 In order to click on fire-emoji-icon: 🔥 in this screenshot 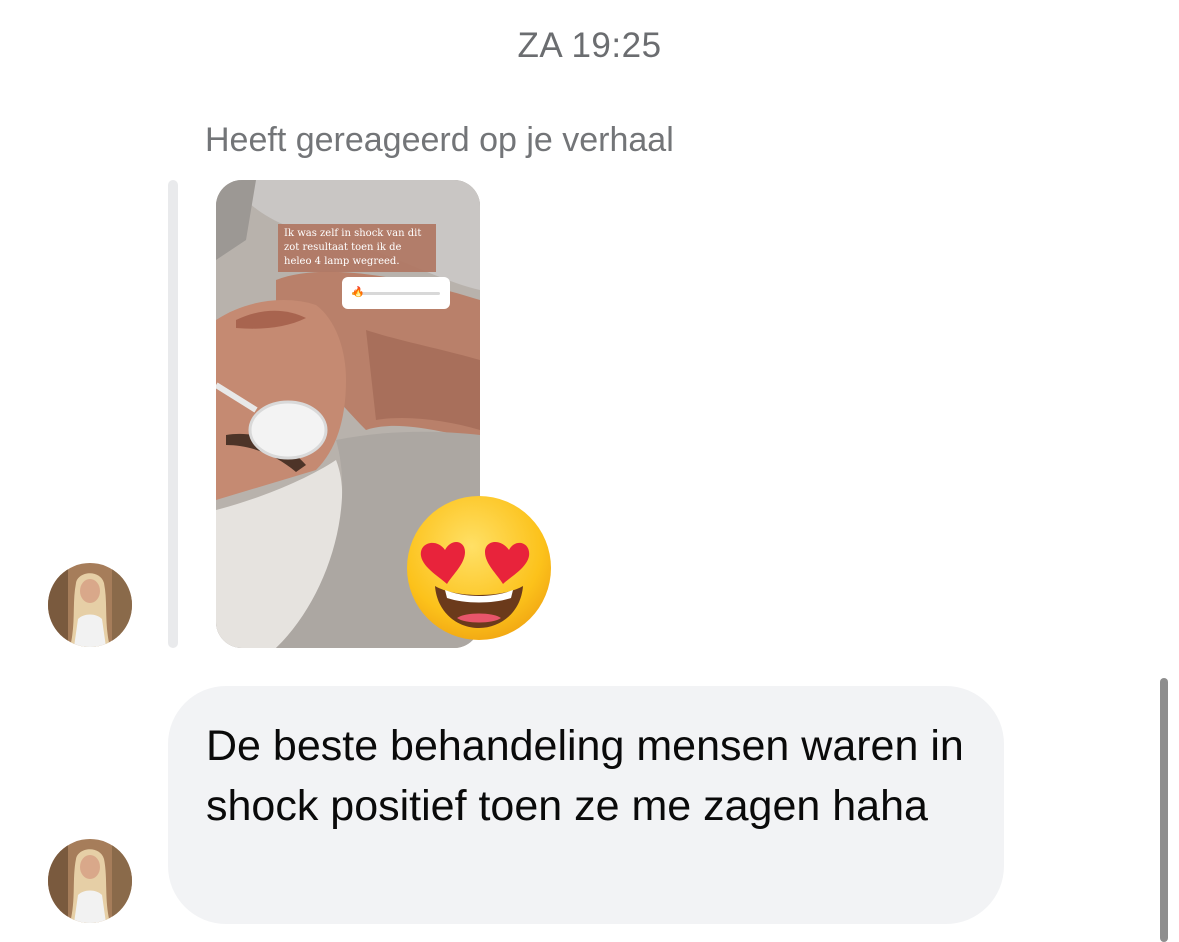, I will do `click(358, 292)`.